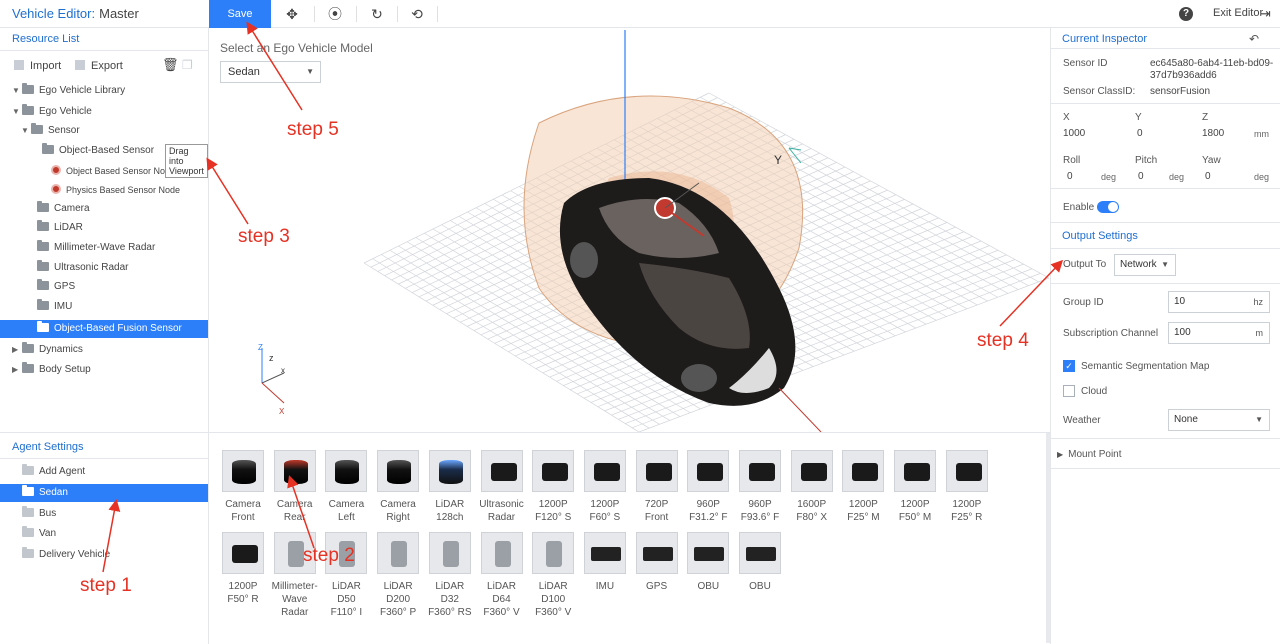 Image resolution: width=1280 pixels, height=644 pixels. I want to click on exit-icon: ⇥, so click(1265, 14).